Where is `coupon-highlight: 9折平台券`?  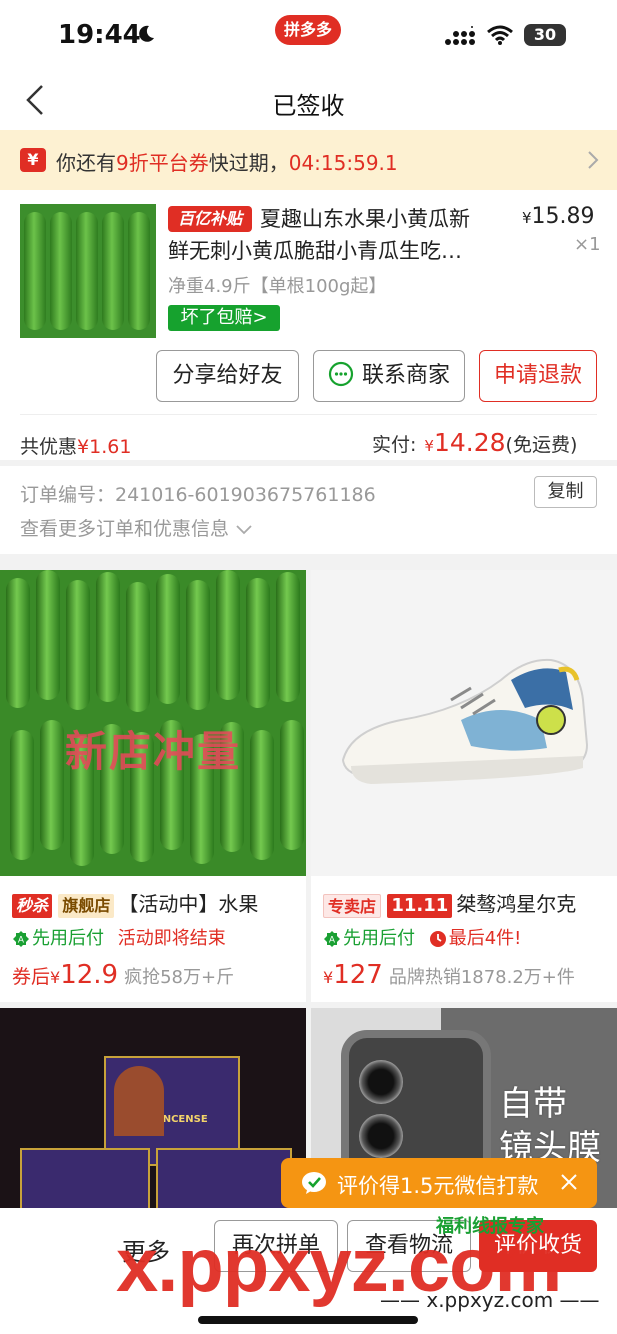
coupon-highlight: 9折平台券 is located at coordinates (162, 163).